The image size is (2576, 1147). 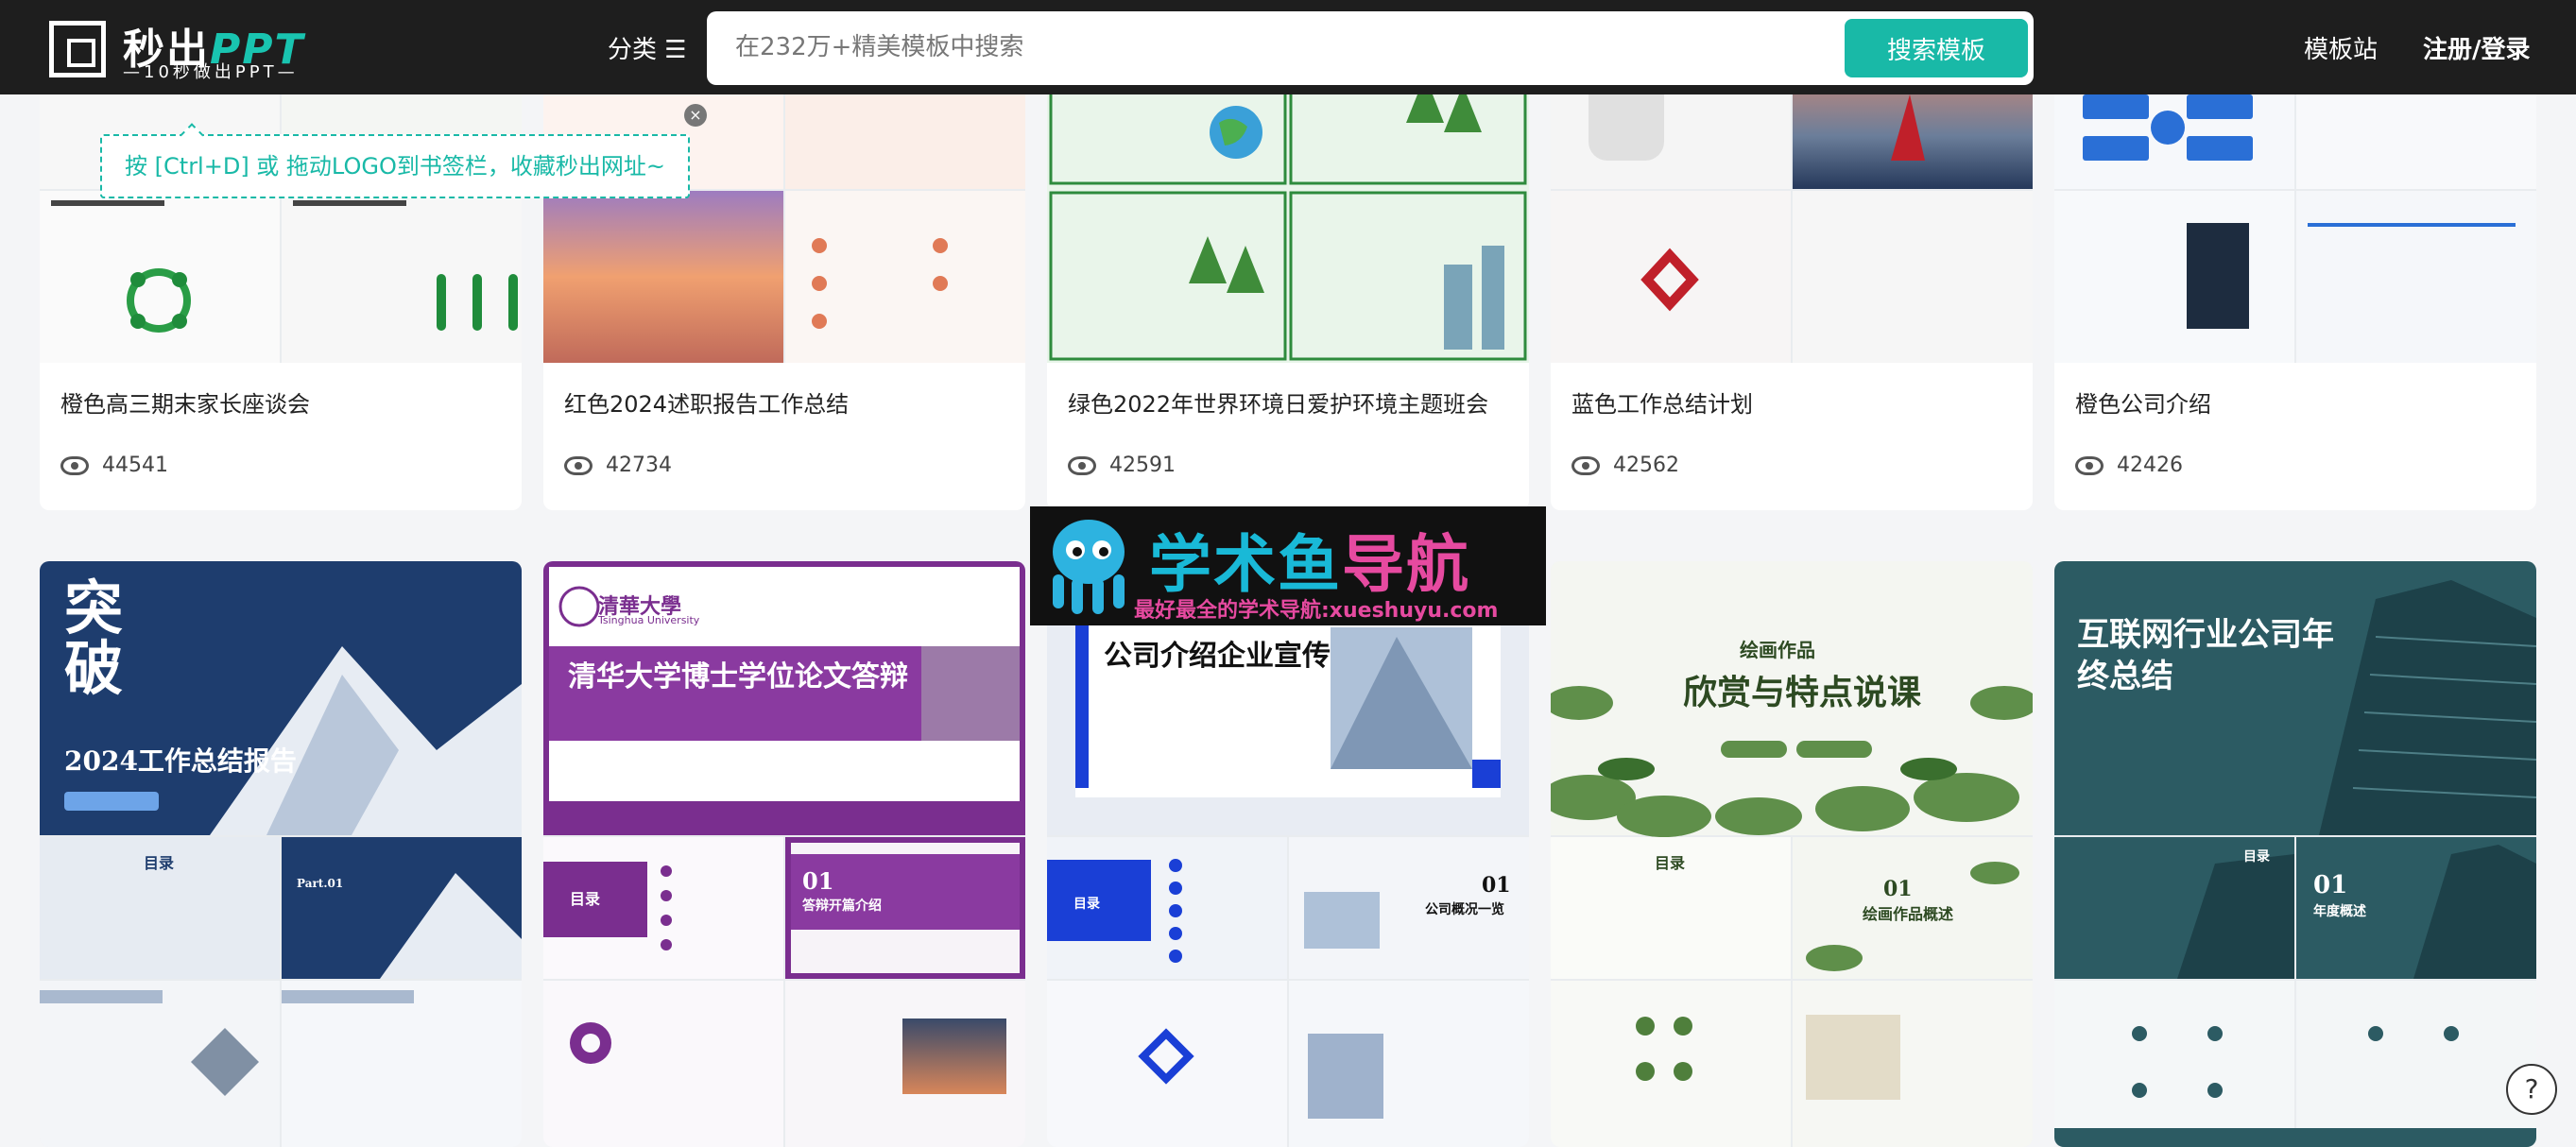 I want to click on template-card: 突破 2024工作总结报告 目录 Part.01, so click(x=281, y=854).